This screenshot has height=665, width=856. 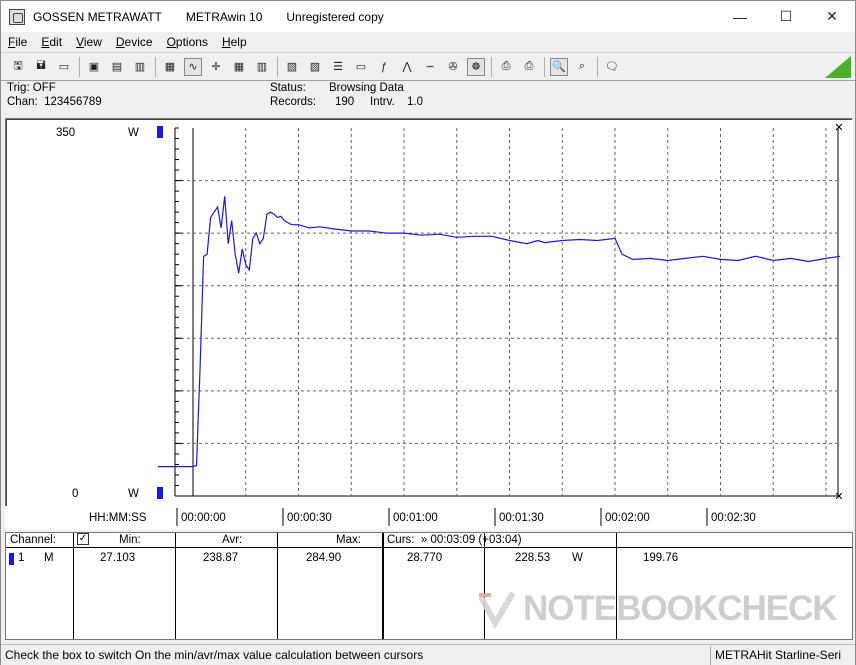 I want to click on max-value: 284.90, so click(x=324, y=558).